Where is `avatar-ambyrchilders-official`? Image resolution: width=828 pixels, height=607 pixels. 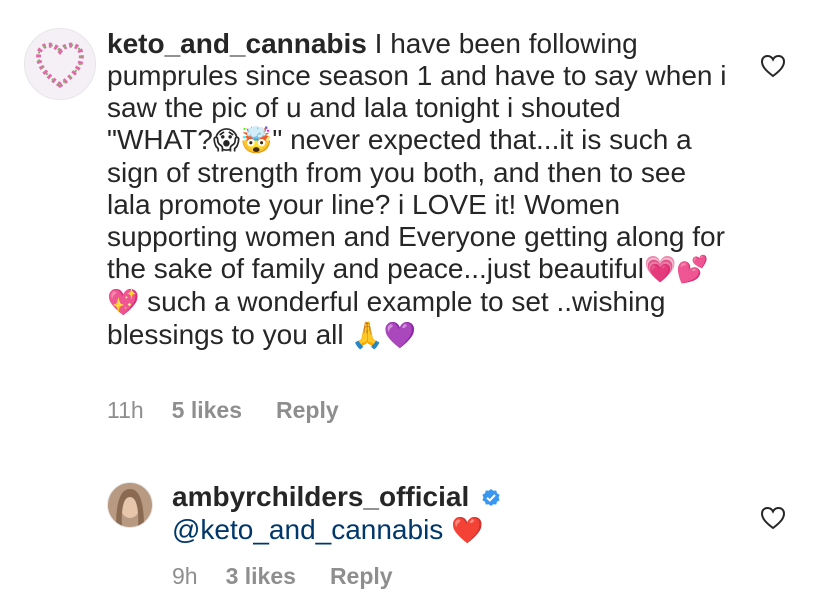 avatar-ambyrchilders-official is located at coordinates (130, 505).